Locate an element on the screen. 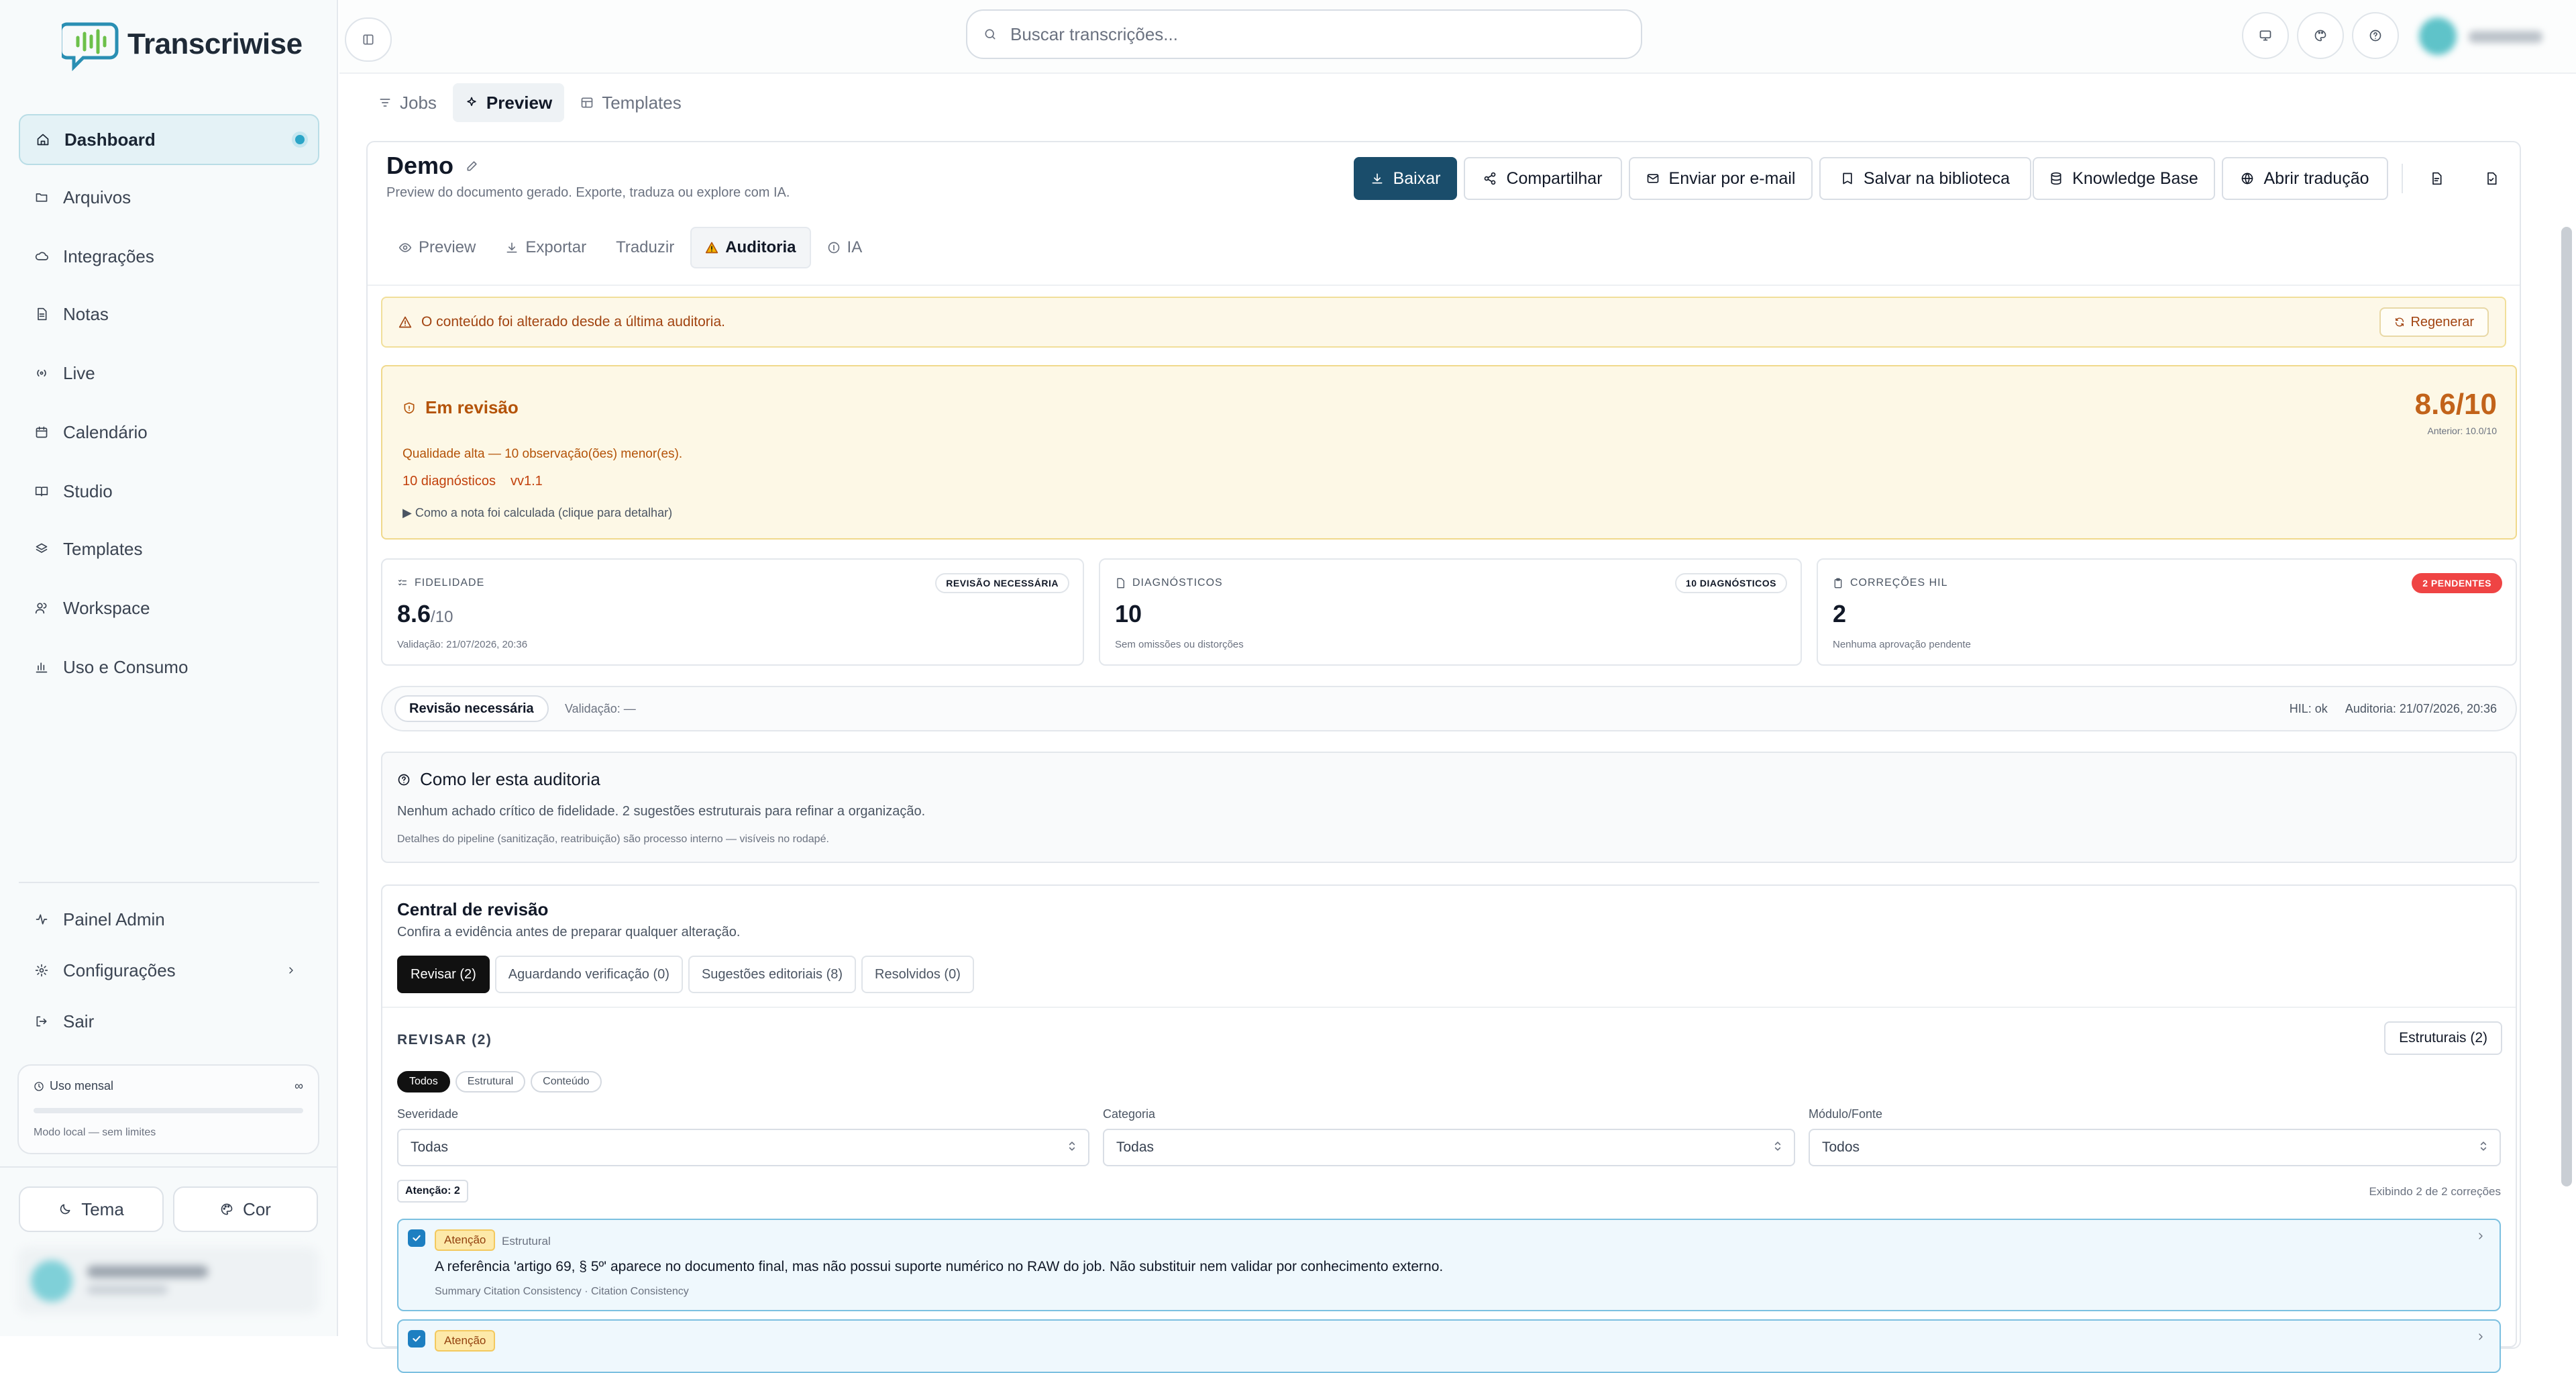 The height and width of the screenshot is (1373, 2576). tab-ia: IA is located at coordinates (845, 247).